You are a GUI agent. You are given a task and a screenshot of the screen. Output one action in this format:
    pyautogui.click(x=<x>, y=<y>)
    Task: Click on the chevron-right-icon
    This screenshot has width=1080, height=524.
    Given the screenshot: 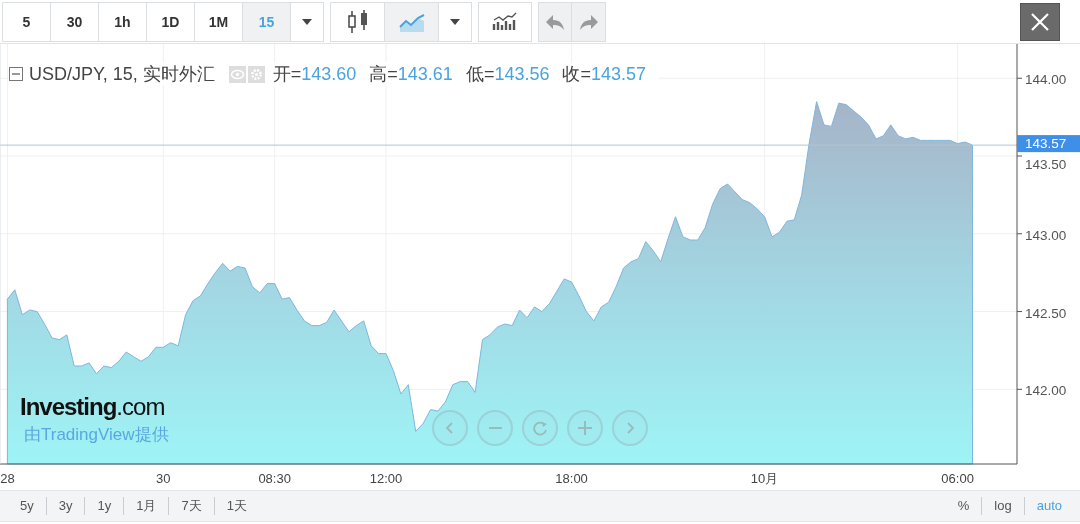 What is the action you would take?
    pyautogui.click(x=630, y=428)
    